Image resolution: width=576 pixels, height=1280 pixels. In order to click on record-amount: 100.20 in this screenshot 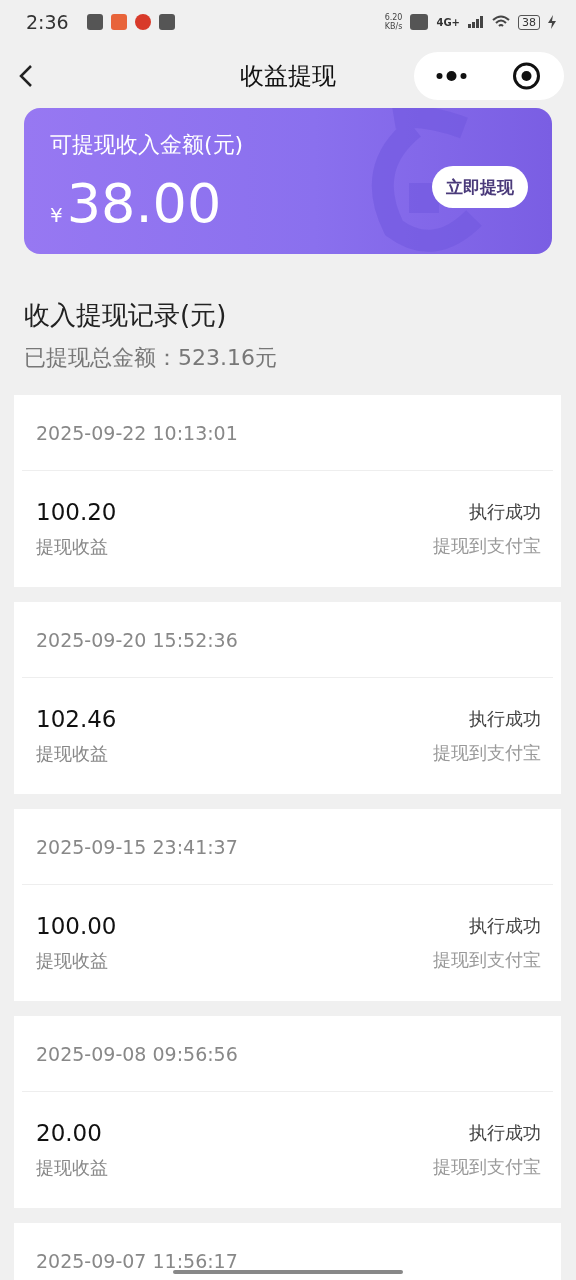, I will do `click(76, 512)`.